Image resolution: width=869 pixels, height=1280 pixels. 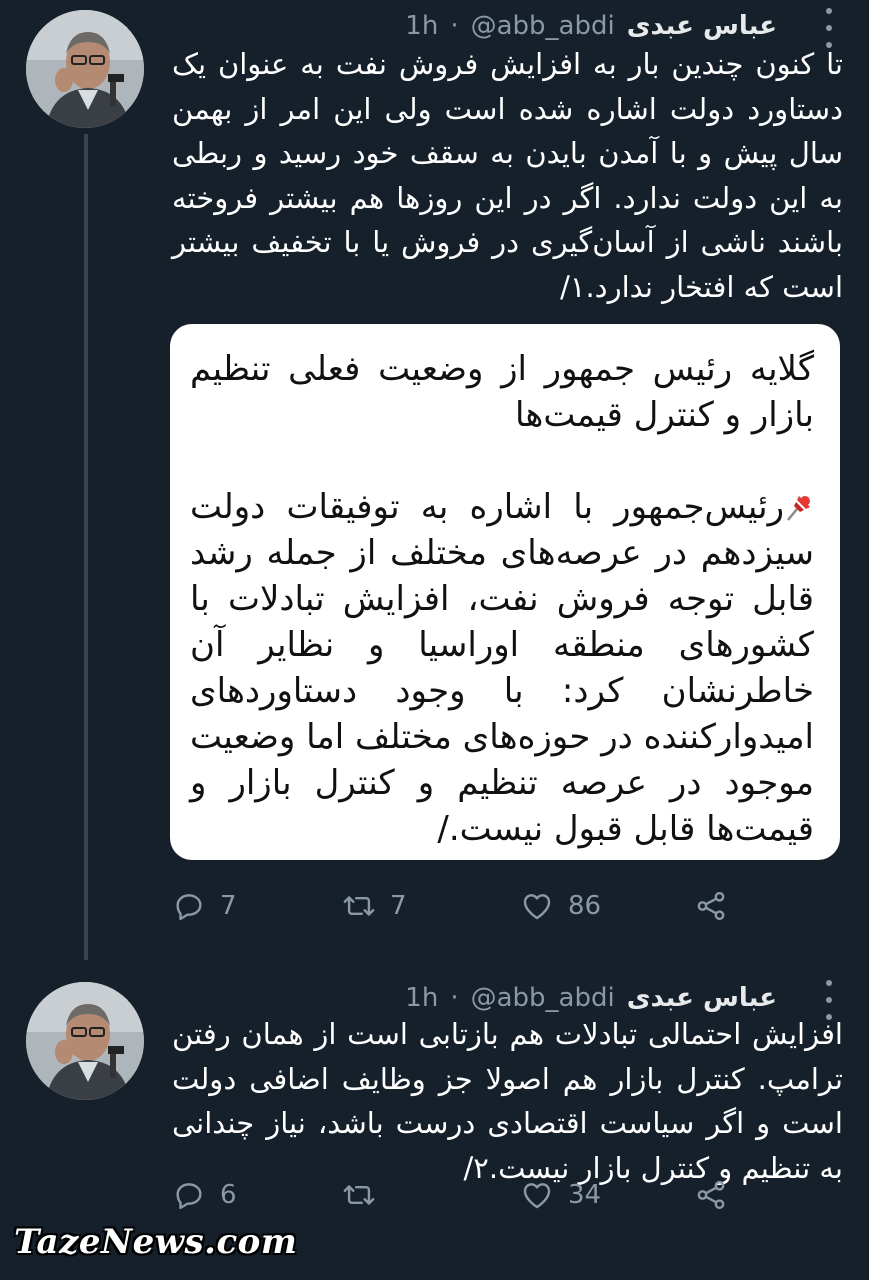 What do you see at coordinates (156, 1242) in the screenshot?
I see `site-watermark: TazeNews.com` at bounding box center [156, 1242].